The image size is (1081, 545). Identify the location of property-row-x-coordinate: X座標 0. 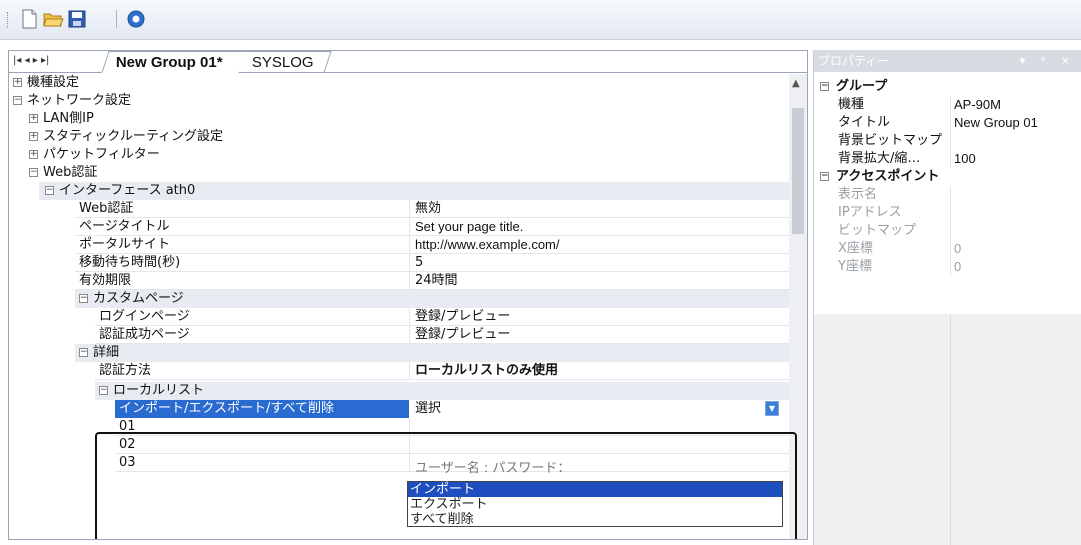
(947, 249).